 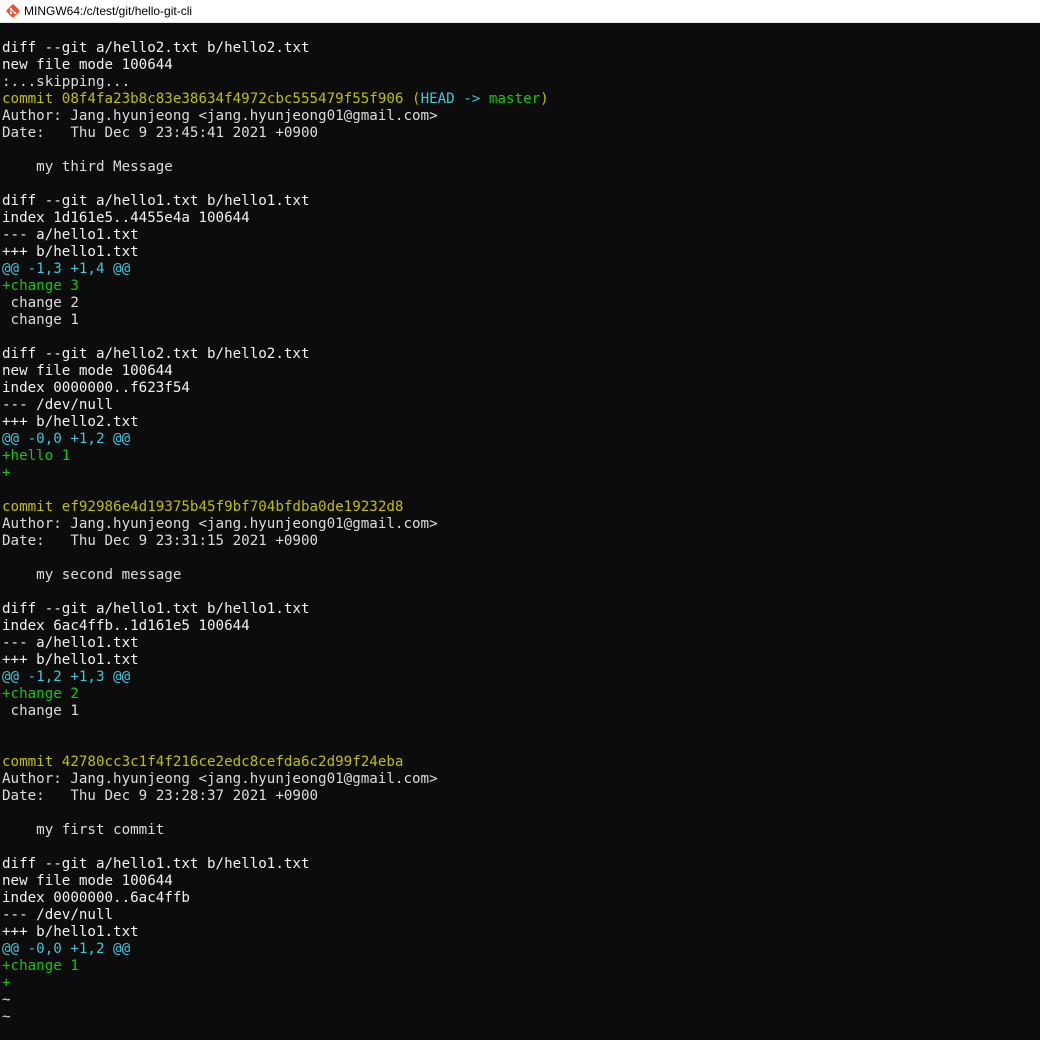 I want to click on ref-close-paren: ), so click(x=544, y=99).